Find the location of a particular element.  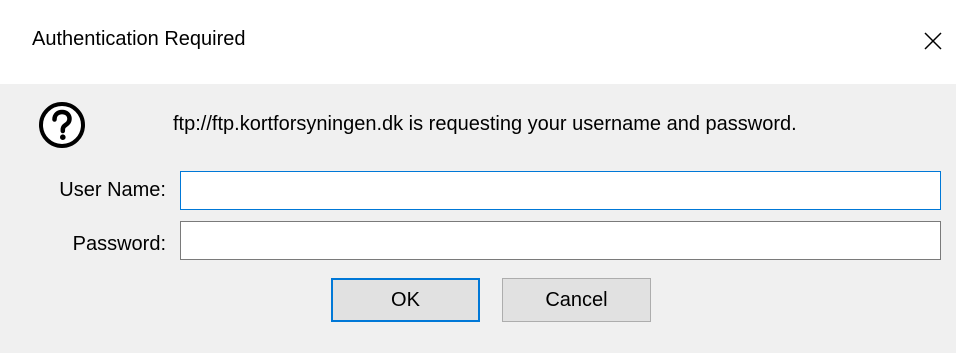

close-icon is located at coordinates (933, 41).